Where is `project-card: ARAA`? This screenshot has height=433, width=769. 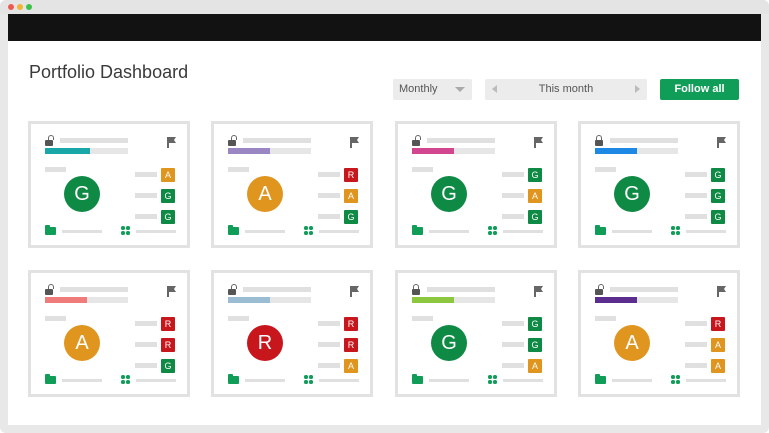 project-card: ARAA is located at coordinates (659, 333).